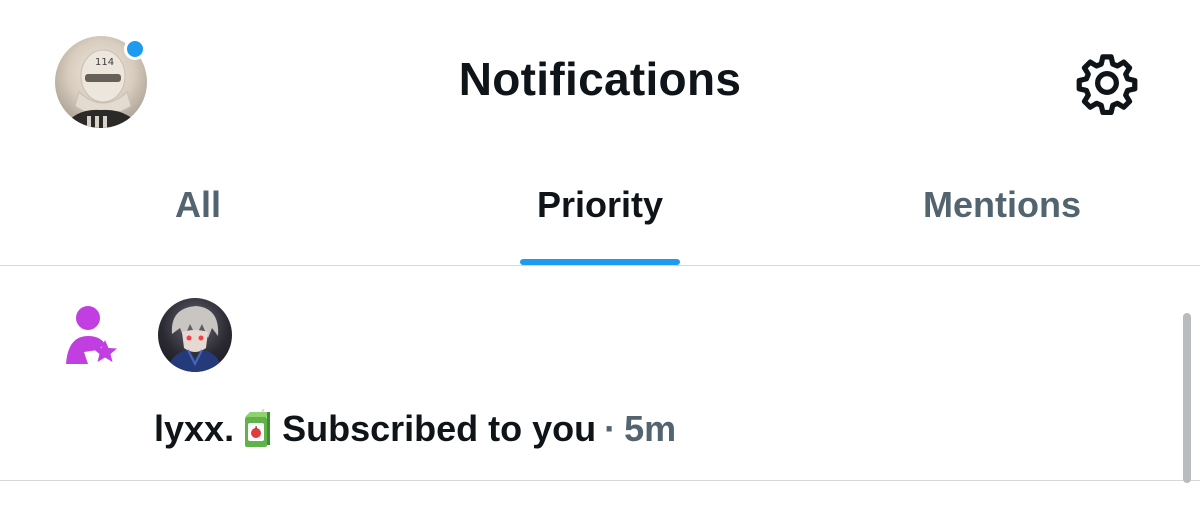  What do you see at coordinates (197, 204) in the screenshot?
I see `tab-label: All` at bounding box center [197, 204].